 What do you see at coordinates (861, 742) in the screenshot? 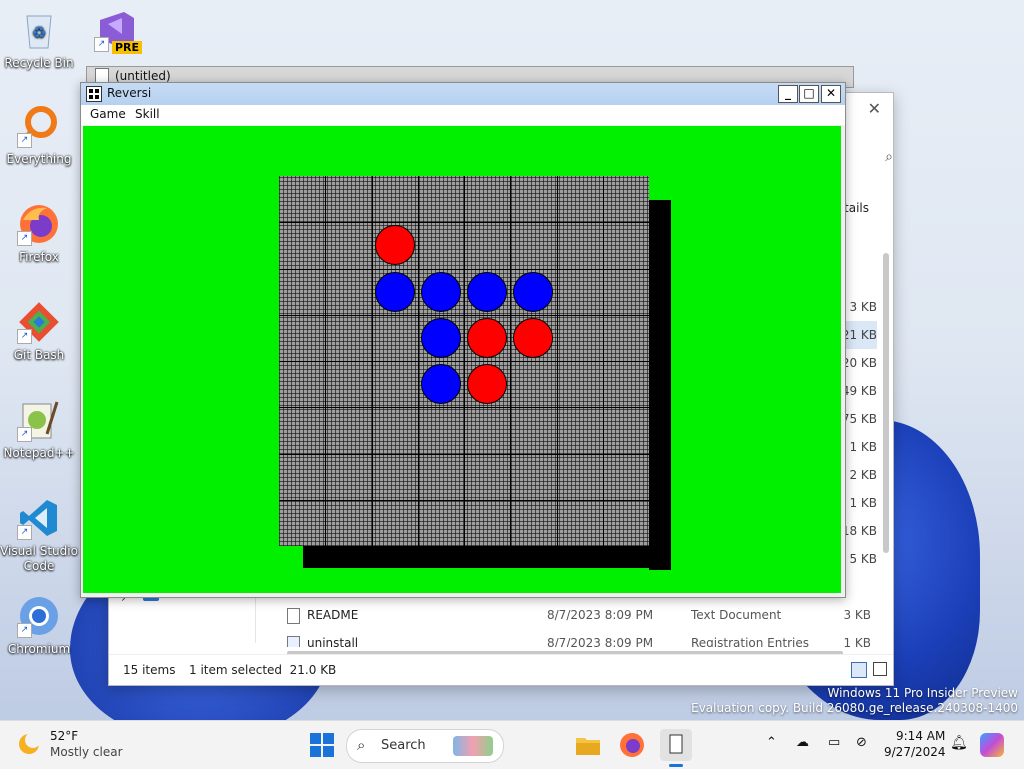
I see `network-status-icon: ⊘` at bounding box center [861, 742].